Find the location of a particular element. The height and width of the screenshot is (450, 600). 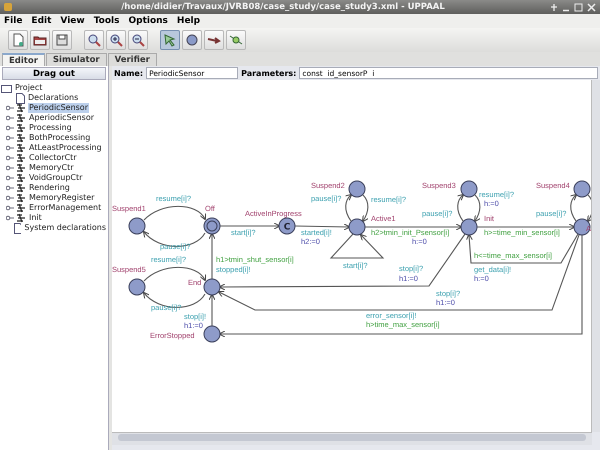

magnifier-icon is located at coordinates (94, 40).